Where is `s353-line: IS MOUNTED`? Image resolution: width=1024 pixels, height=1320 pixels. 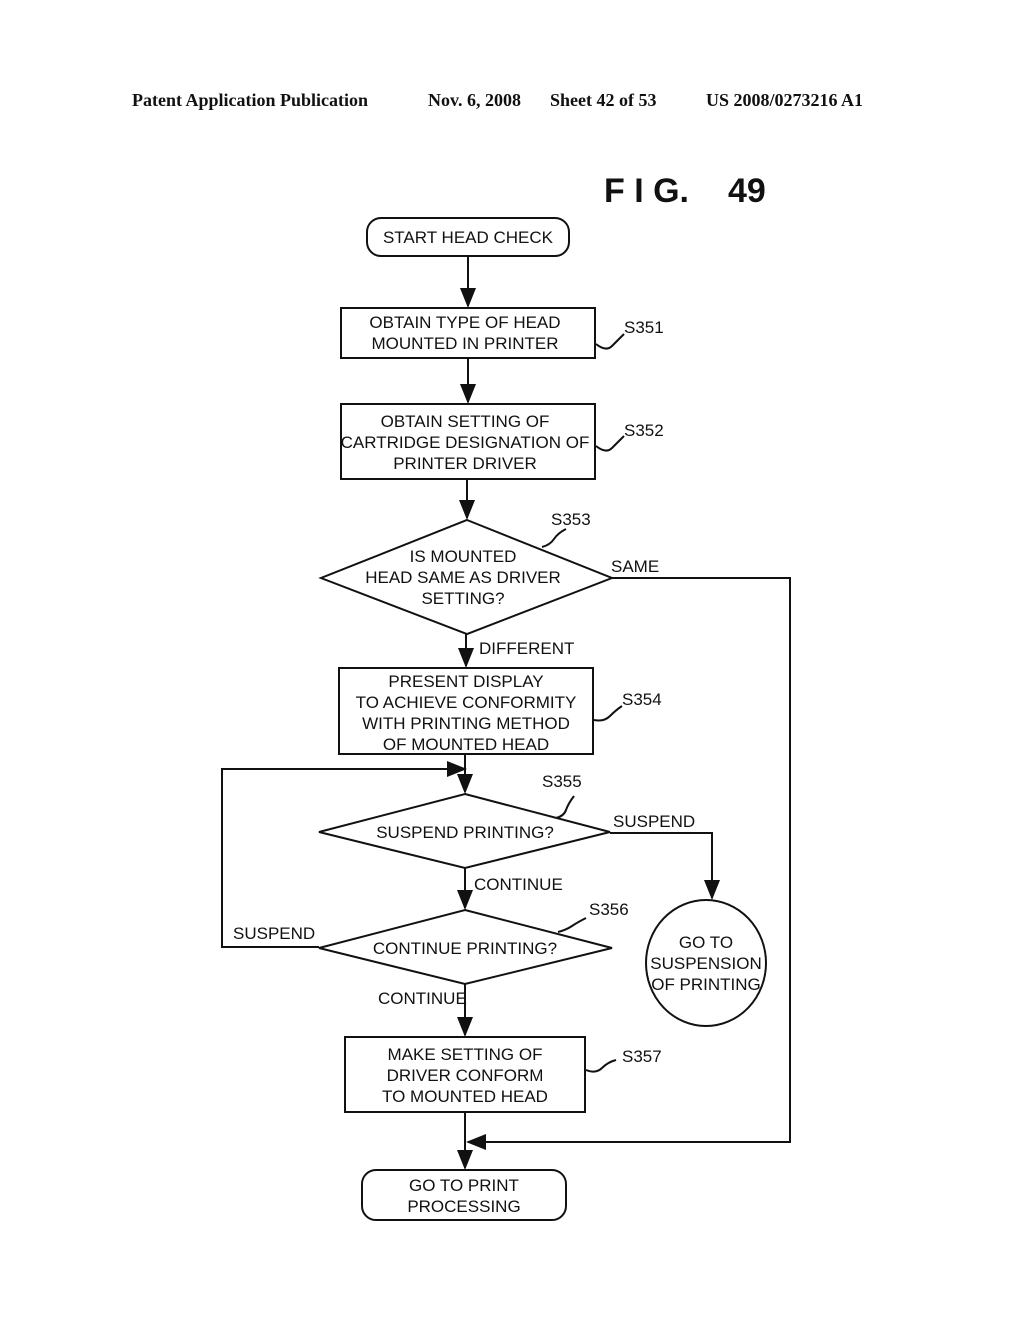
s353-line: IS MOUNTED is located at coordinates (463, 556).